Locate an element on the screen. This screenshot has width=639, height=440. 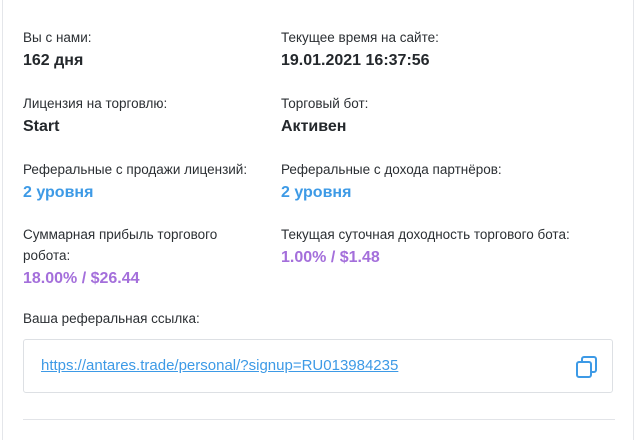
stat-trading-bot: Торговый бот: Активен is located at coordinates (426, 115).